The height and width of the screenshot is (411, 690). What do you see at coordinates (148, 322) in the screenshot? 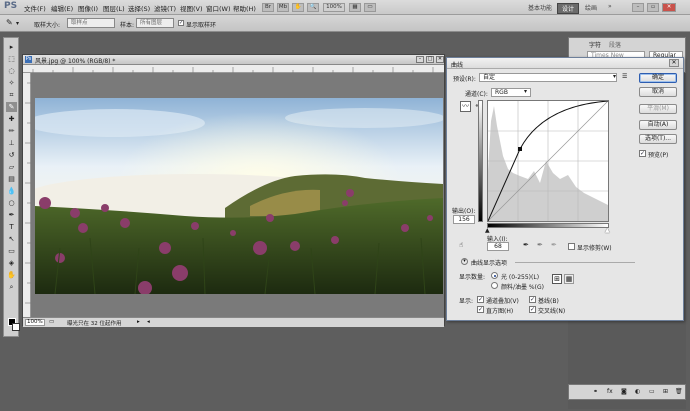
I see `scroll-left-icon: ◂` at bounding box center [148, 322].